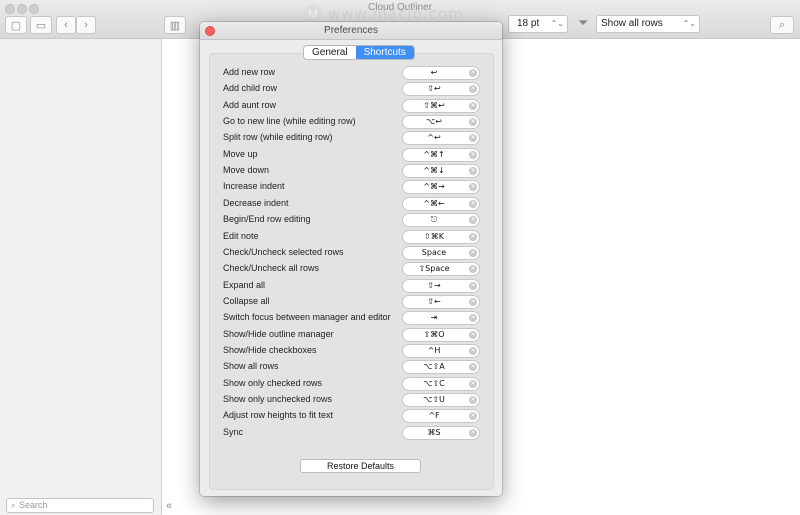 The image size is (800, 515). What do you see at coordinates (434, 285) in the screenshot?
I see `shortcut-key: ⇧→` at bounding box center [434, 285].